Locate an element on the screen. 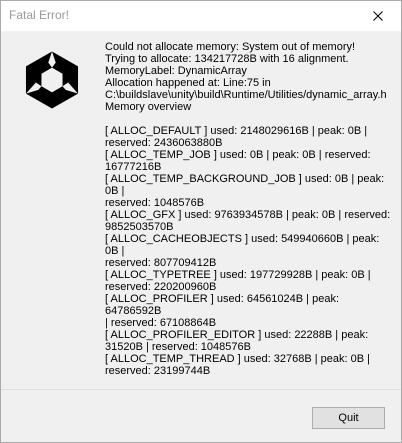  window-title: Fatal Error! is located at coordinates (39, 15).